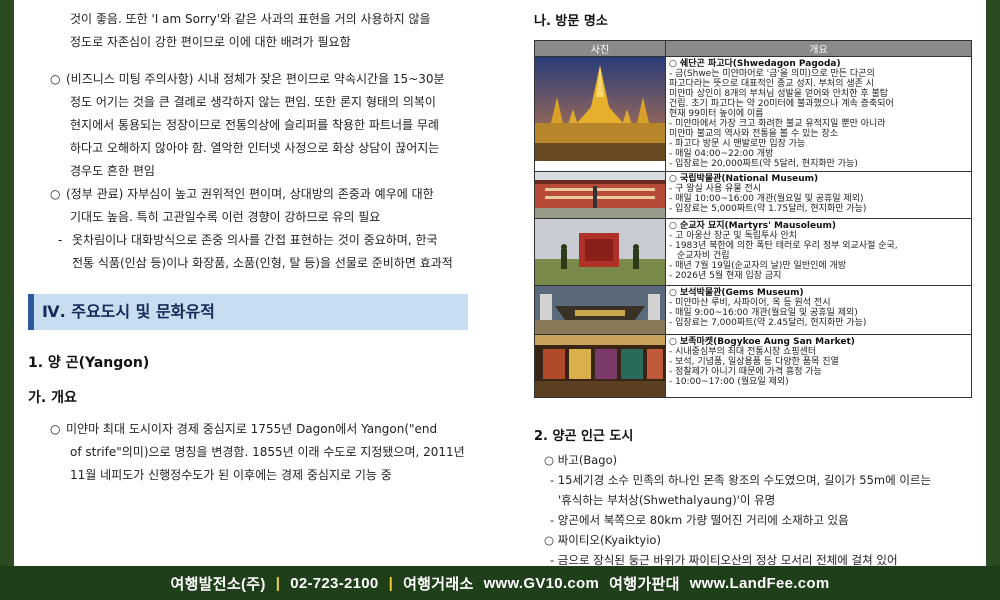 This screenshot has width=1000, height=600. Describe the element at coordinates (754, 362) in the screenshot. I see `desc-line: - 보석, 기념품, 일상용품 등 다양한 품목 진열` at that location.